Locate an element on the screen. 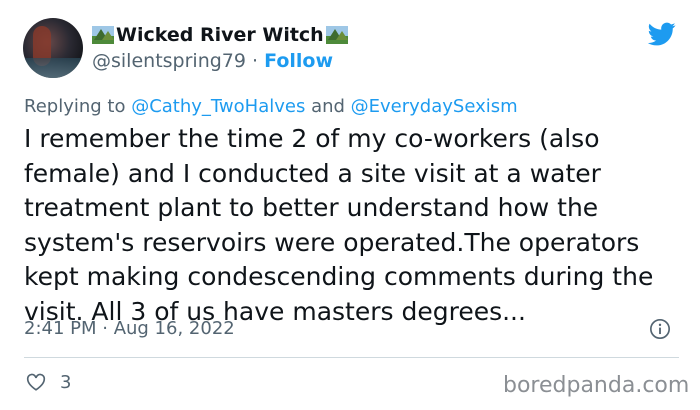  reply-conjunction: and is located at coordinates (328, 106).